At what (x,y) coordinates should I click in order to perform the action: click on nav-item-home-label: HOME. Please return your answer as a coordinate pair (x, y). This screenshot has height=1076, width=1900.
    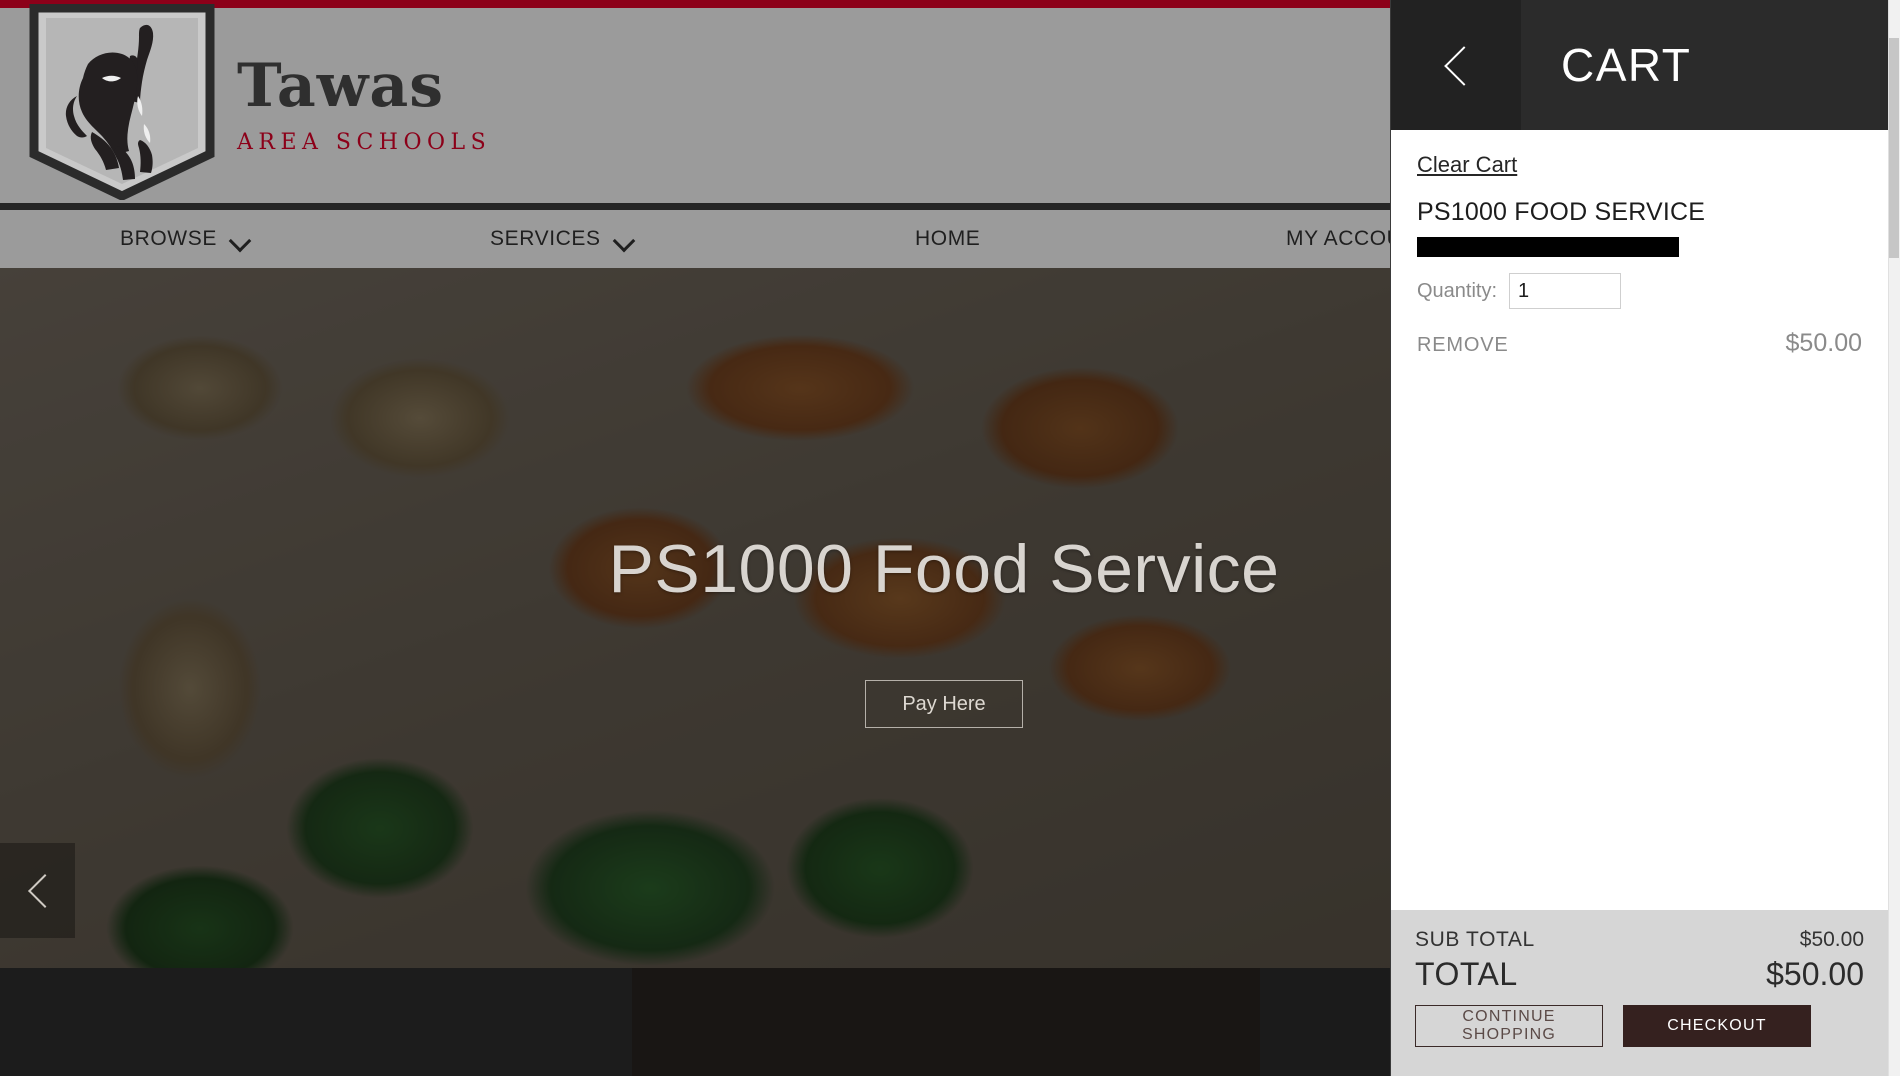
    Looking at the image, I should click on (948, 238).